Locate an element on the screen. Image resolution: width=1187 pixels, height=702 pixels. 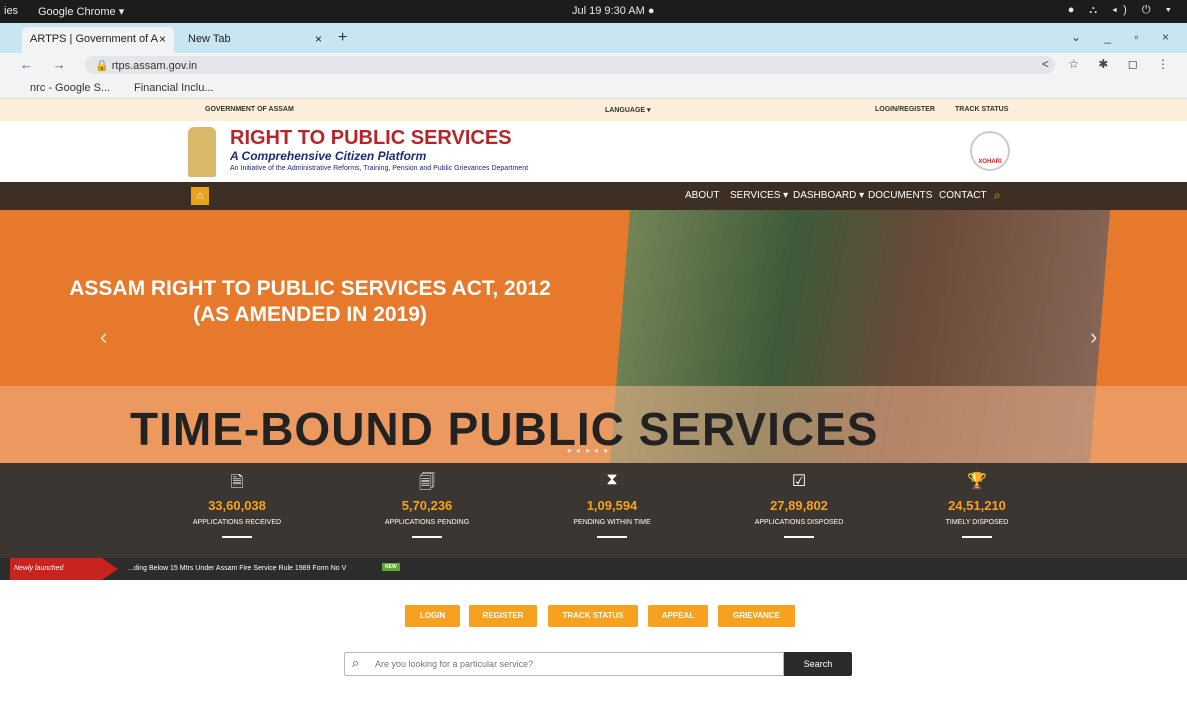
nav-documents: DOCUMENTS is located at coordinates (900, 195).